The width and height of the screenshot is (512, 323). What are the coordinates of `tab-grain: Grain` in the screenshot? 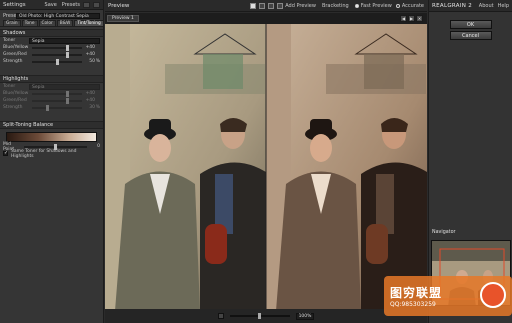 It's located at (12, 23).